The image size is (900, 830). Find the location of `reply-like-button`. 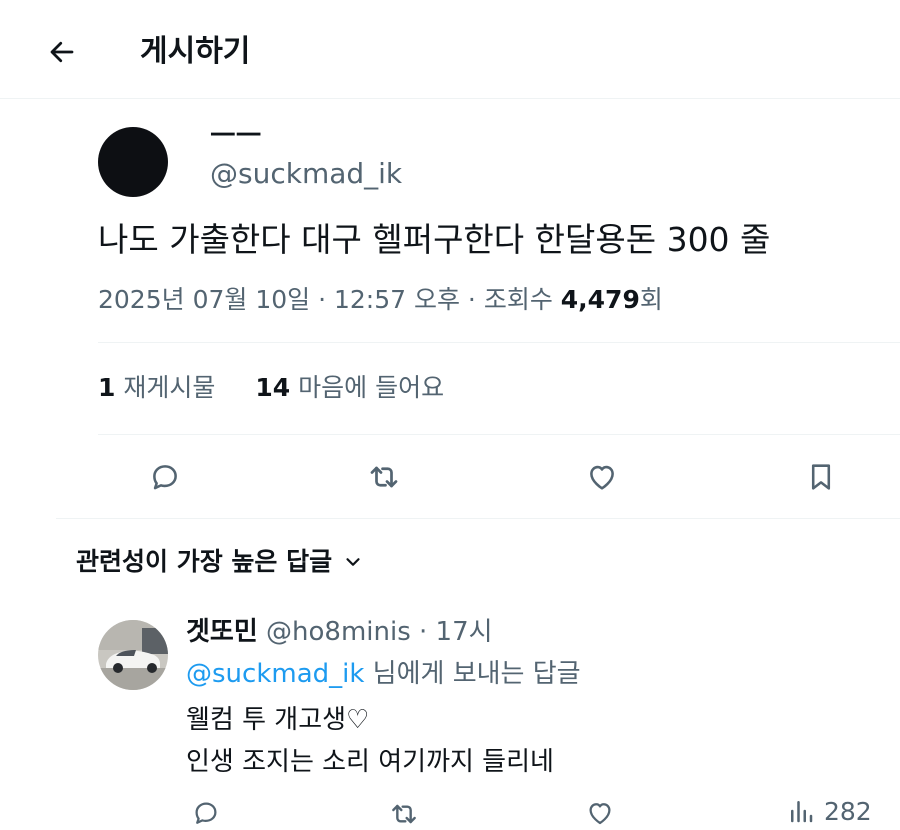

reply-like-button is located at coordinates (600, 813).